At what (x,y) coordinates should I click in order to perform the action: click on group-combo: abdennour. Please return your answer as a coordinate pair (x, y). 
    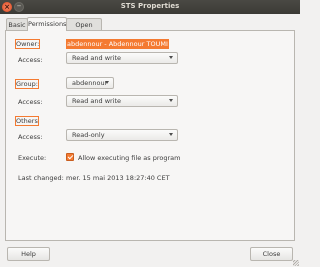
    Looking at the image, I should click on (90, 83).